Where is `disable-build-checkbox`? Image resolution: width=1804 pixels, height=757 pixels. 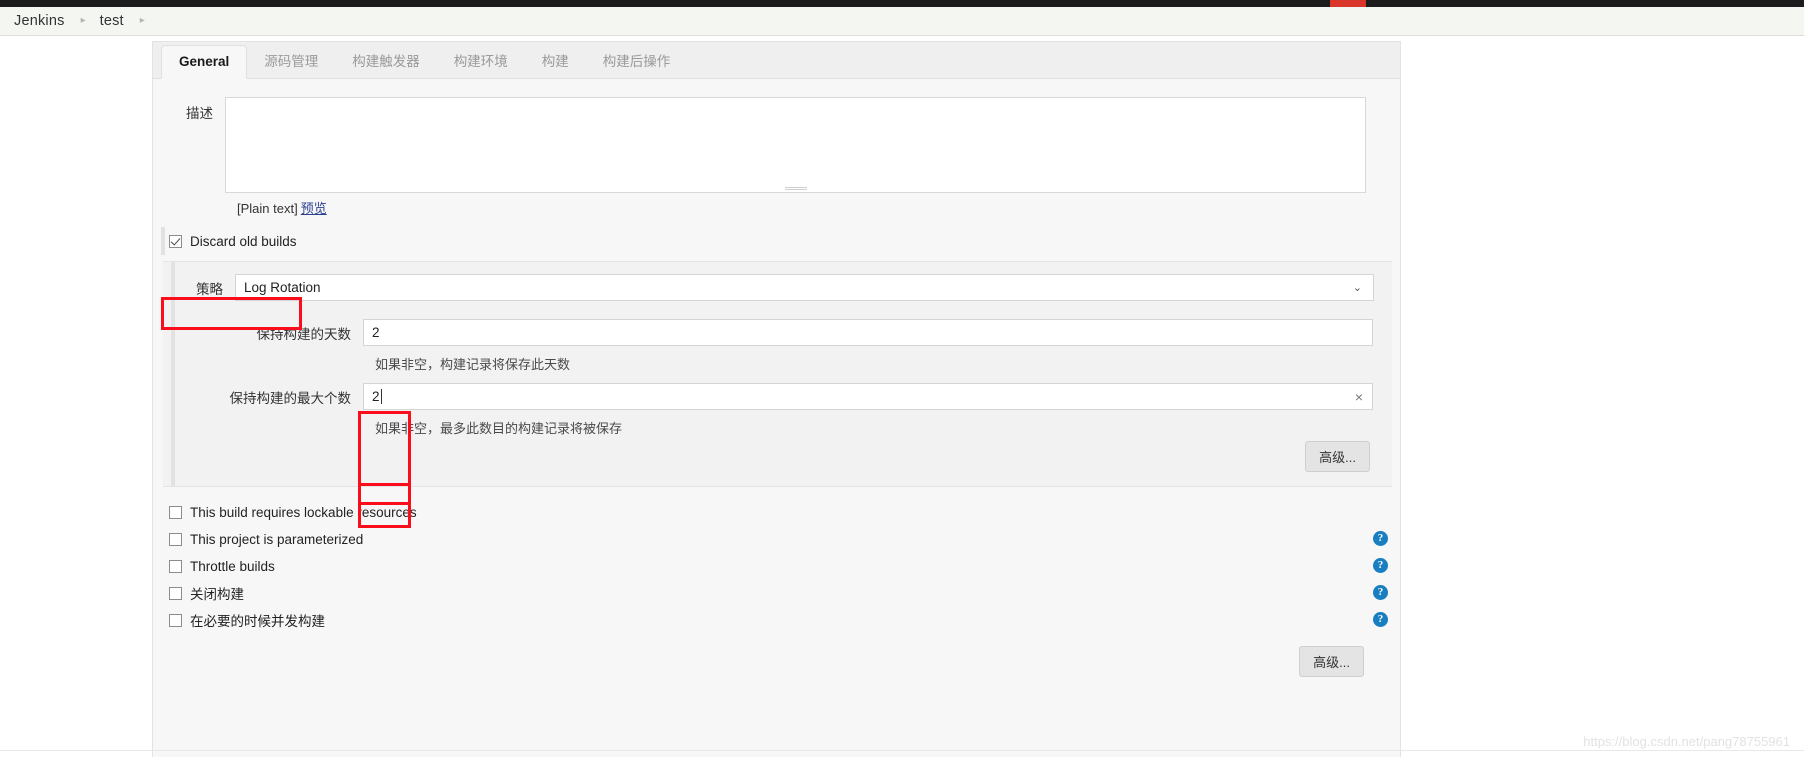 disable-build-checkbox is located at coordinates (175, 593).